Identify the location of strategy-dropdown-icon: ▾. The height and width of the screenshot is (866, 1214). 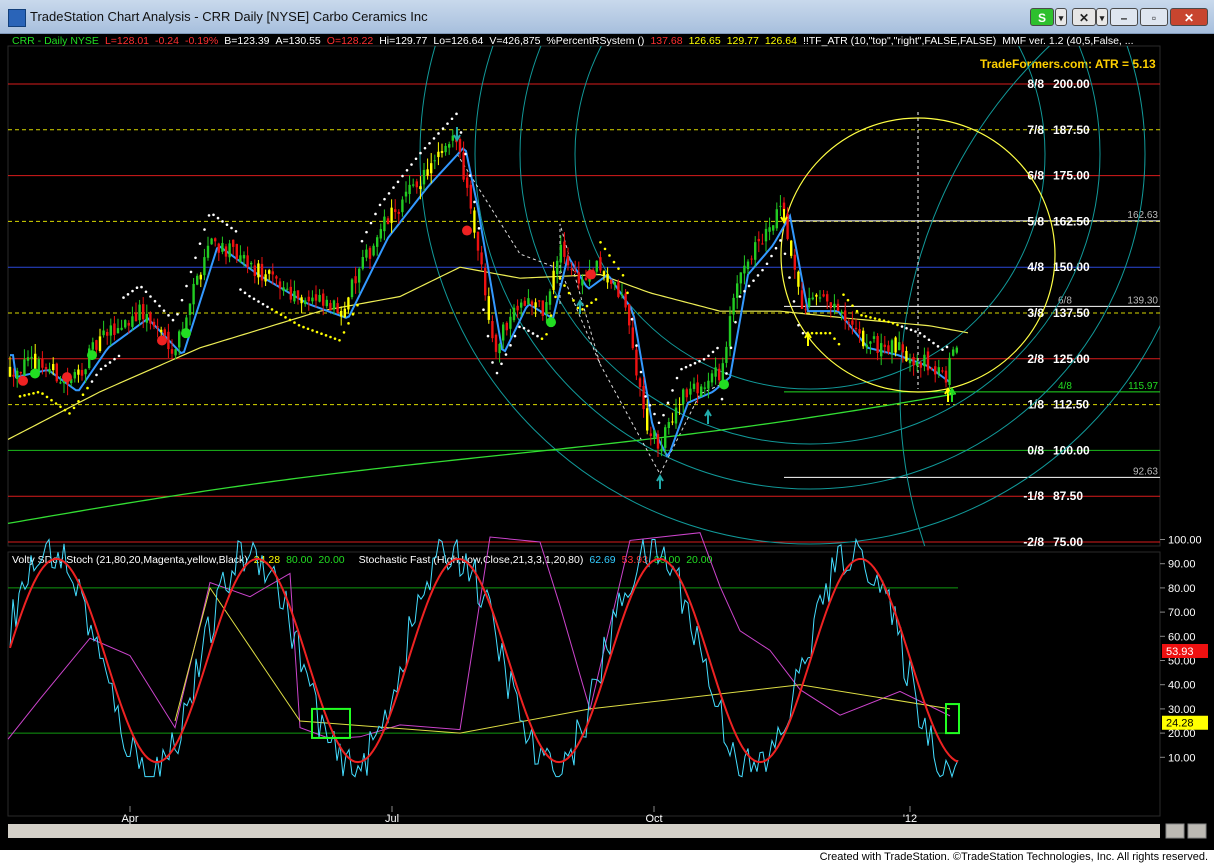
(1061, 17).